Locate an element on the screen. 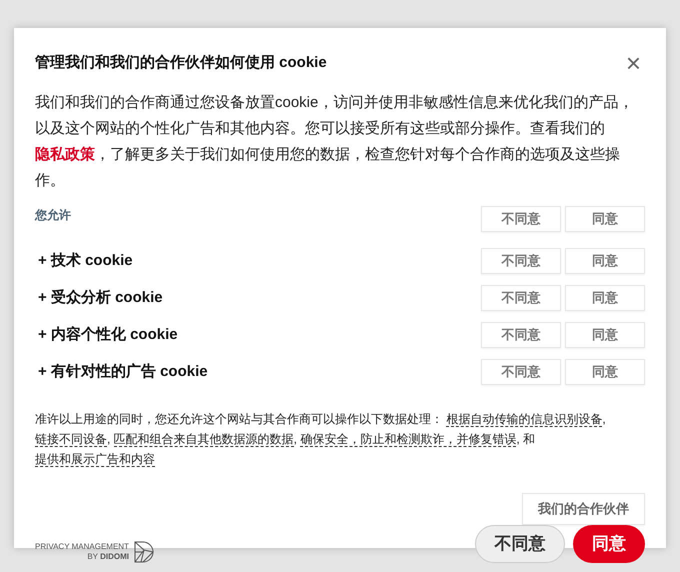 Image resolution: width=680 pixels, height=572 pixels. purpose-toggle: + 内容个性化 cookie is located at coordinates (106, 335).